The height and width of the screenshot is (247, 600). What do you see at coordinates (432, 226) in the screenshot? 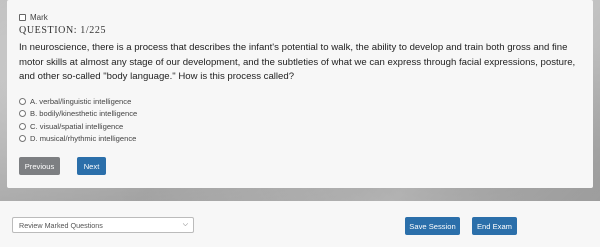
I see `save-session-button: Save Session` at bounding box center [432, 226].